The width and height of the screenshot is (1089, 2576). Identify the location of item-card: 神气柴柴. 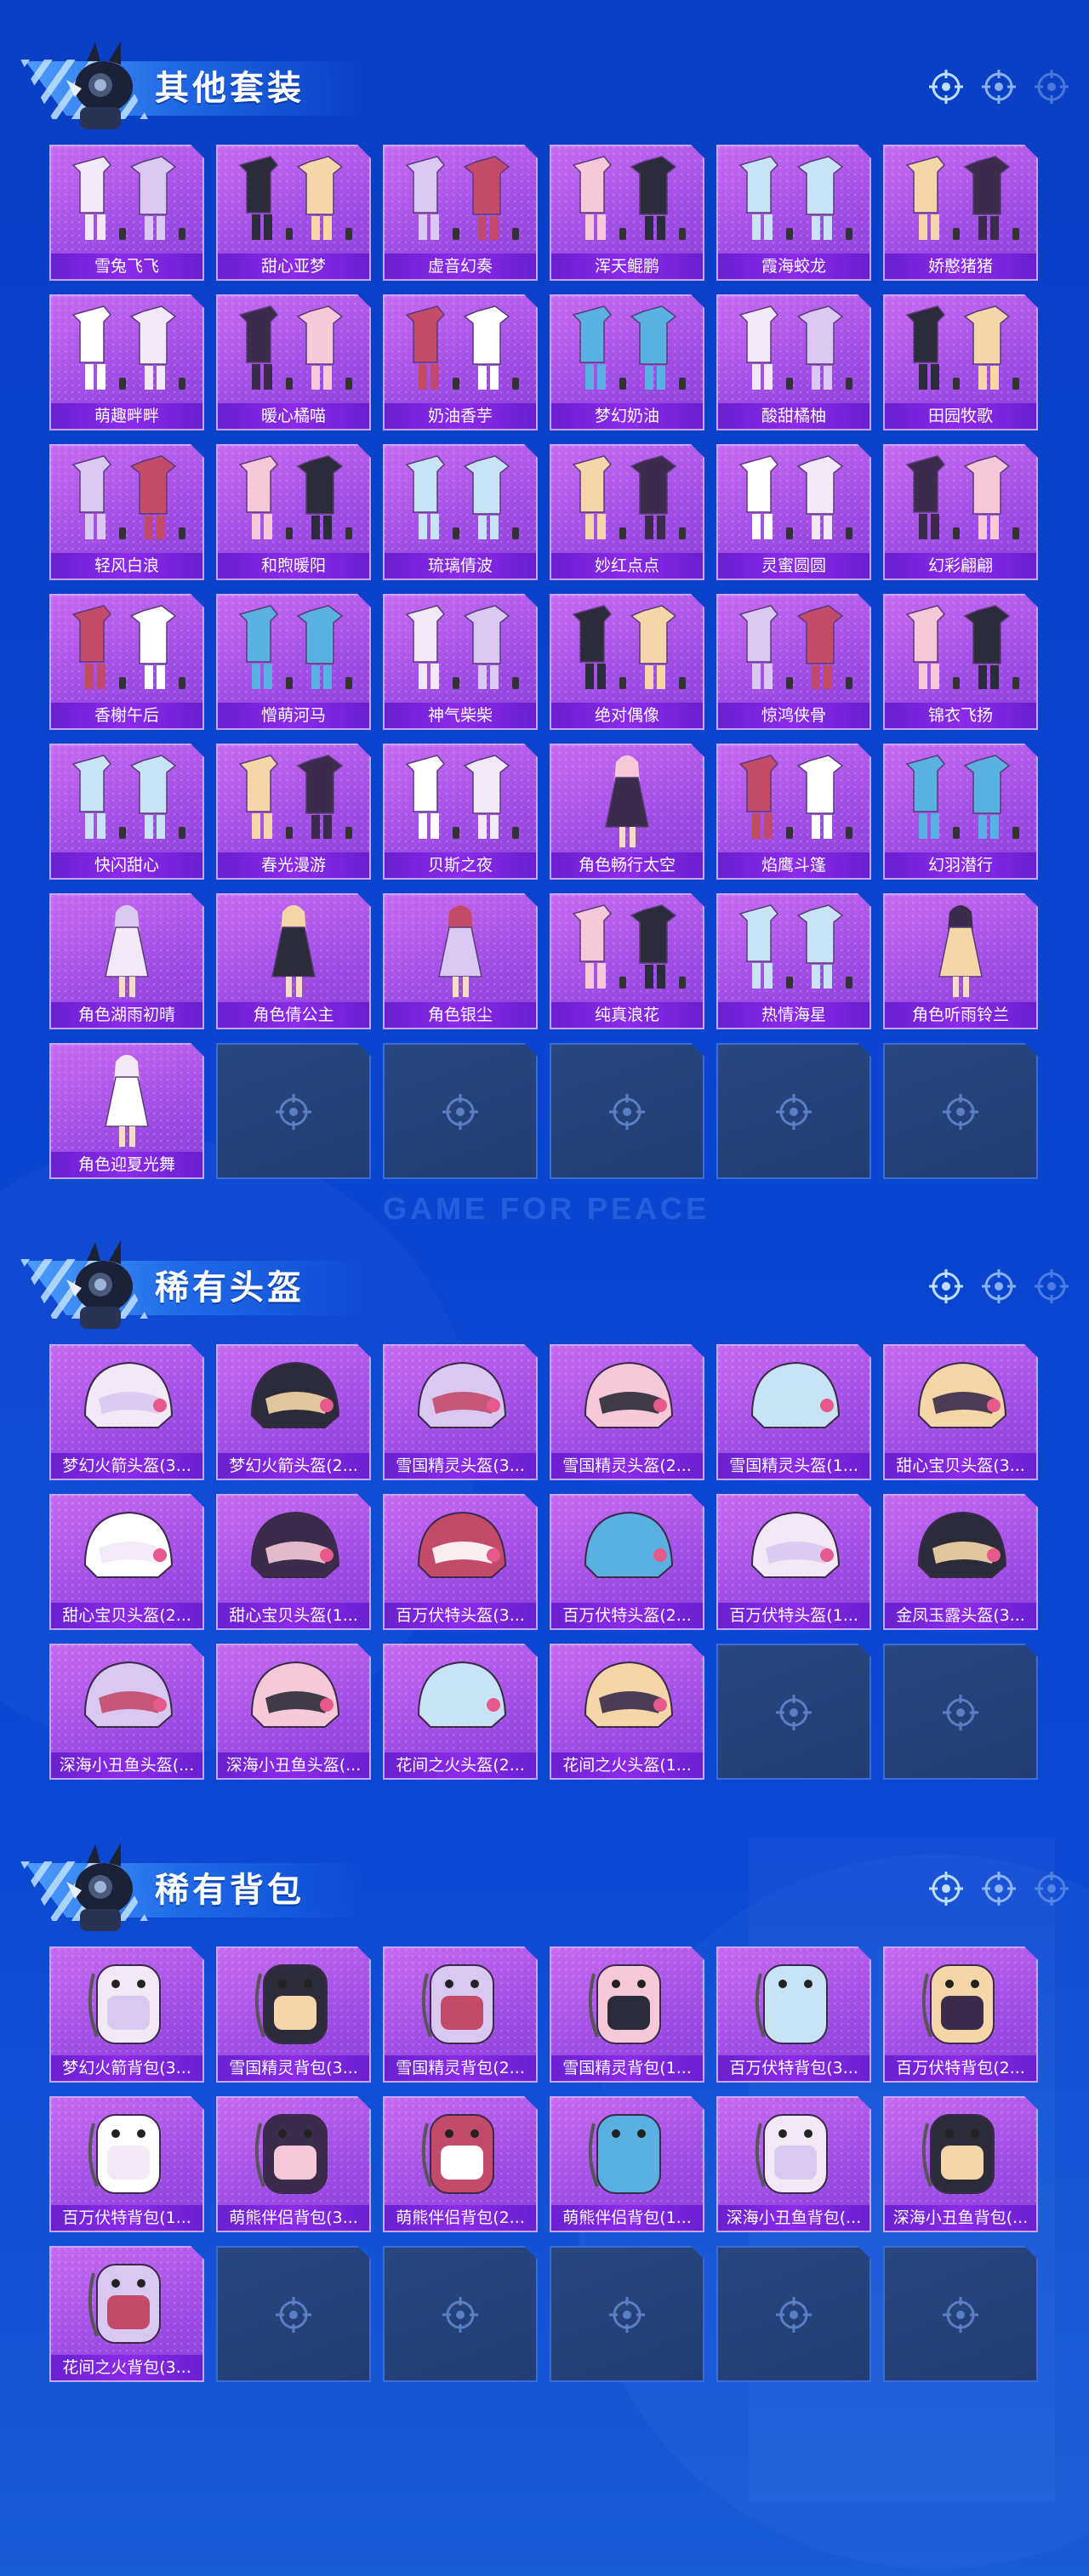
(461, 662).